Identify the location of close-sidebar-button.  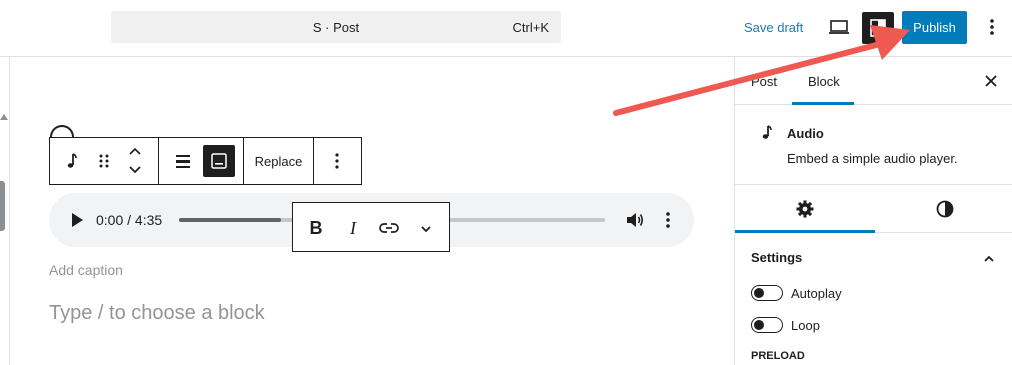
(991, 81).